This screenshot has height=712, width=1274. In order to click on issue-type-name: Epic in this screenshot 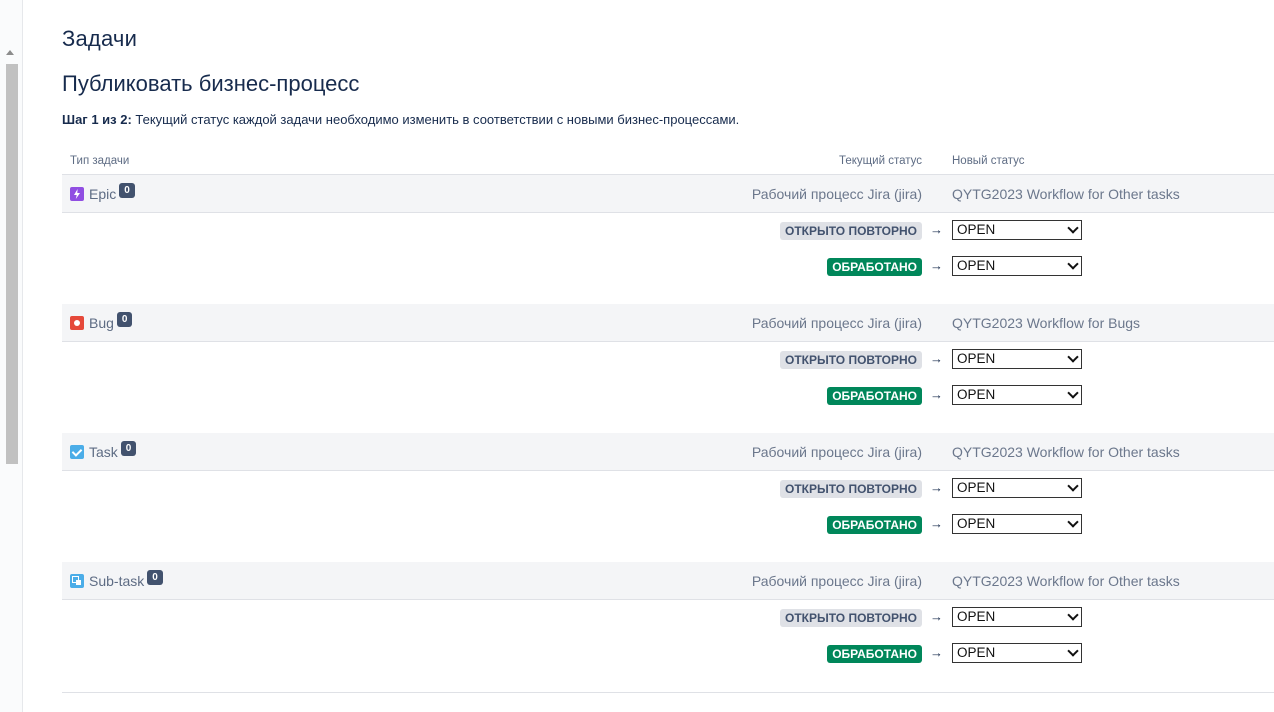, I will do `click(103, 194)`.